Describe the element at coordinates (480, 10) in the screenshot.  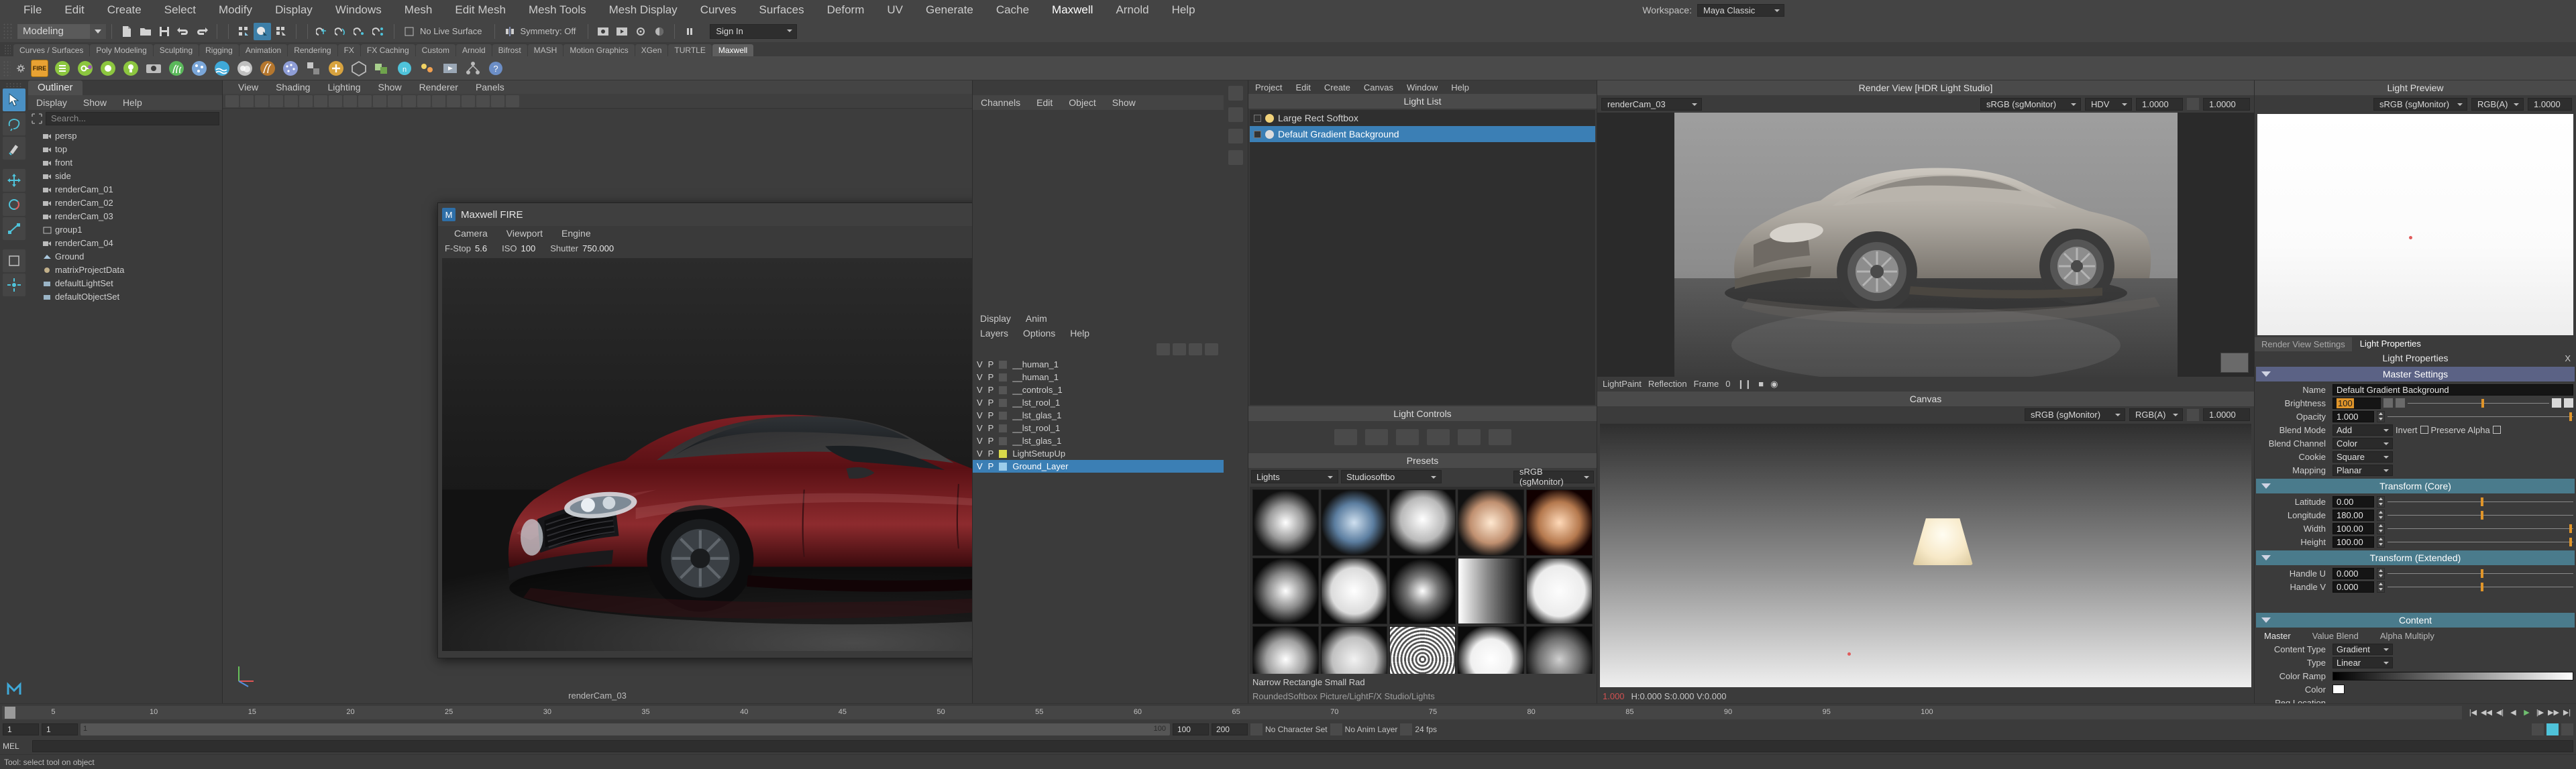
I see `menu-edit-mesh: Edit Mesh` at that location.